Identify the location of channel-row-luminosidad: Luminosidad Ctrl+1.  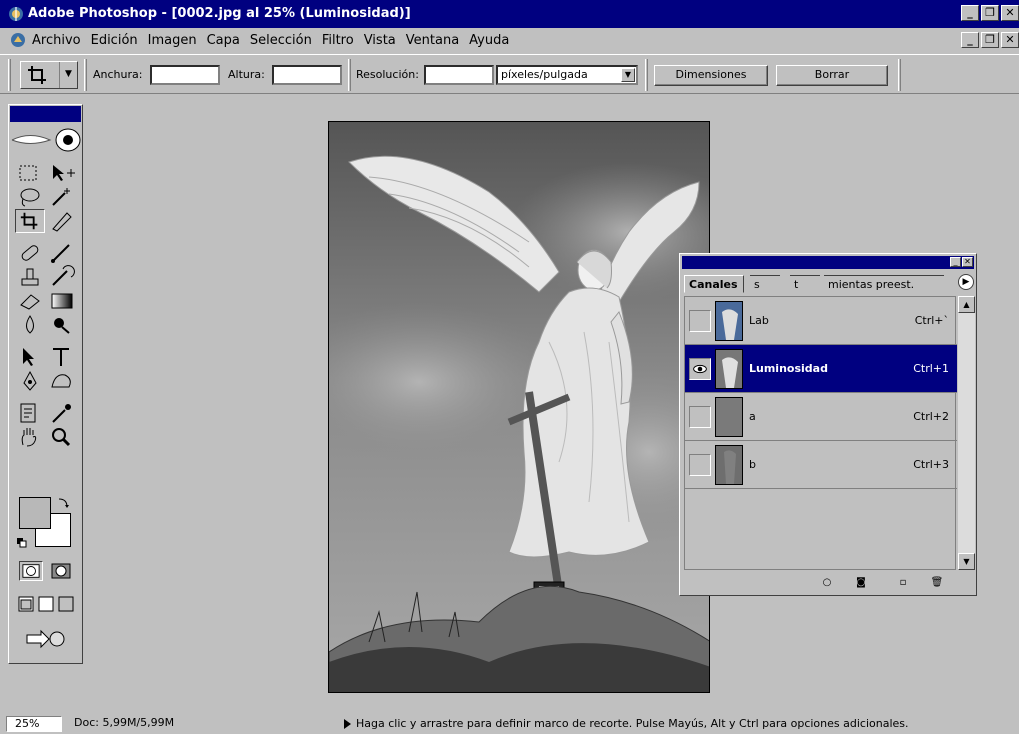
(821, 369).